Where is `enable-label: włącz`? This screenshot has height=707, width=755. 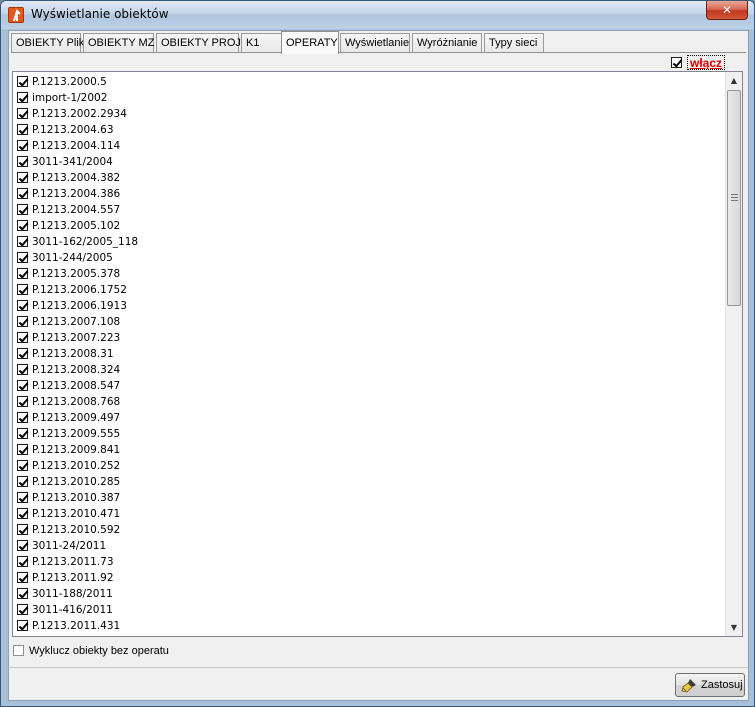 enable-label: włącz is located at coordinates (706, 62).